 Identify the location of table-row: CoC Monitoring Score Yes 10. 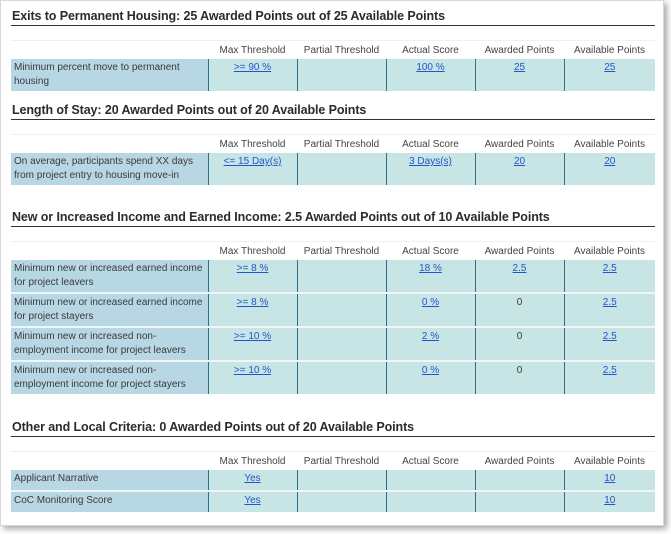
(333, 501).